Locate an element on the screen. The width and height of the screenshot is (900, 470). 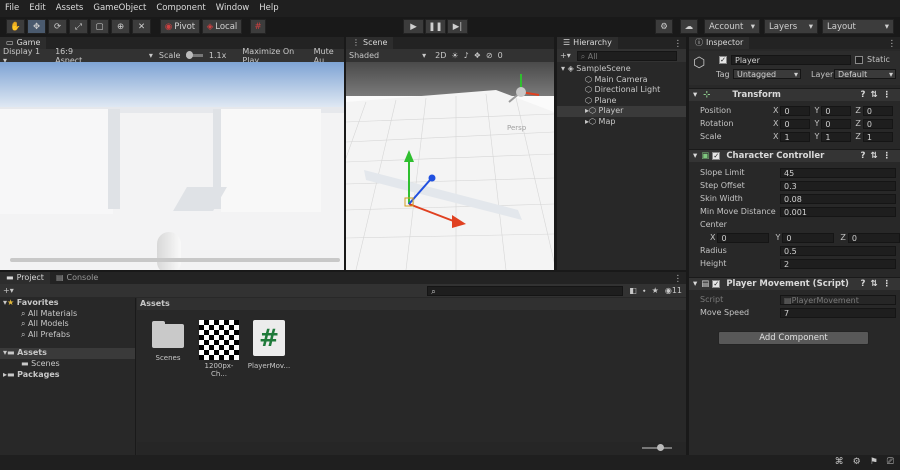
scene-viewport: Persp is located at coordinates (450, 166).